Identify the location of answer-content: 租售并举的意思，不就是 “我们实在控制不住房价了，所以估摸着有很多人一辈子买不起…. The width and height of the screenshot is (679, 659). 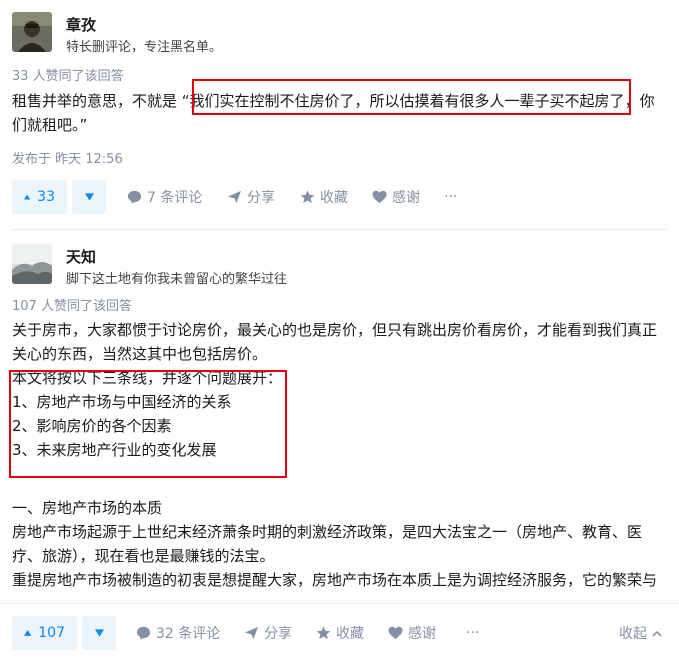
(338, 113).